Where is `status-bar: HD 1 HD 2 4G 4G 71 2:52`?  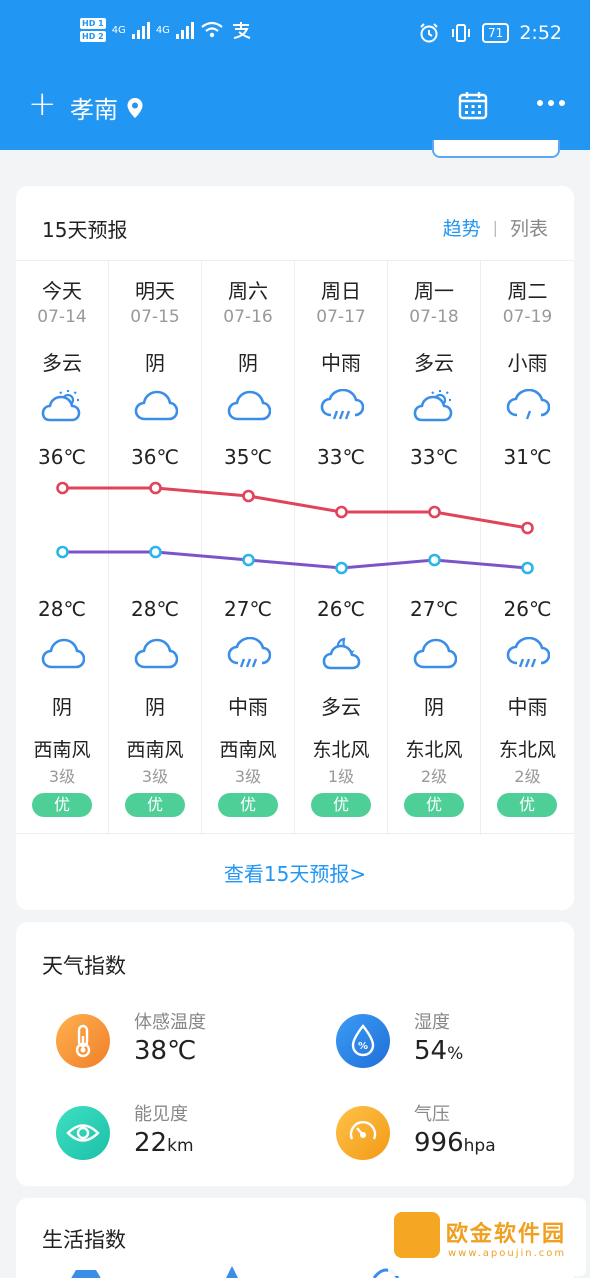 status-bar: HD 1 HD 2 4G 4G 71 2:52 is located at coordinates (295, 38).